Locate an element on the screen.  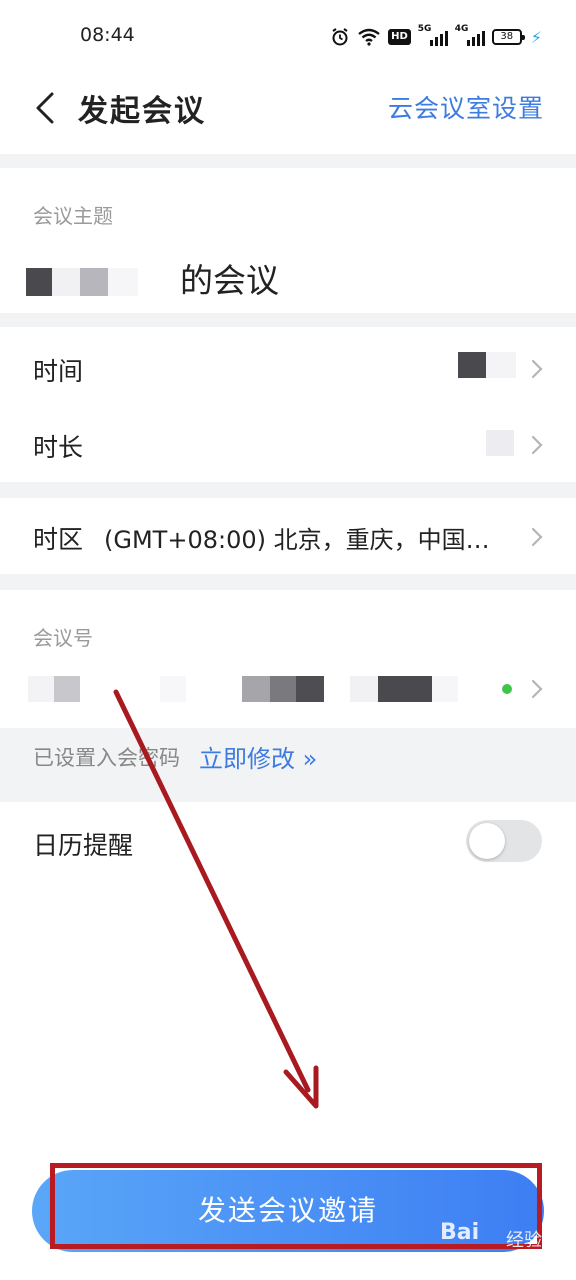
meeting-number-field is located at coordinates (288, 690).